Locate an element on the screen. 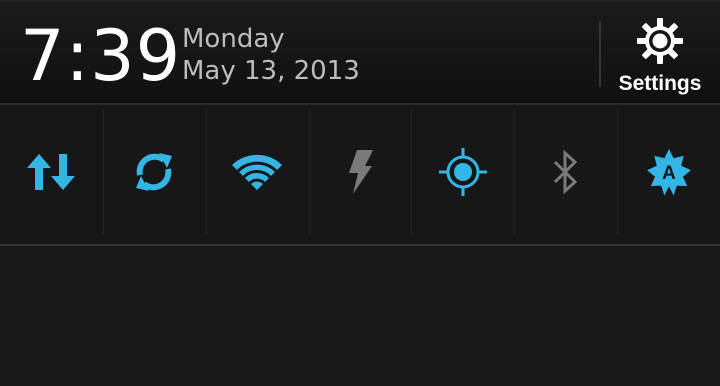 This screenshot has width=720, height=386. bluetooth-icon is located at coordinates (565, 172).